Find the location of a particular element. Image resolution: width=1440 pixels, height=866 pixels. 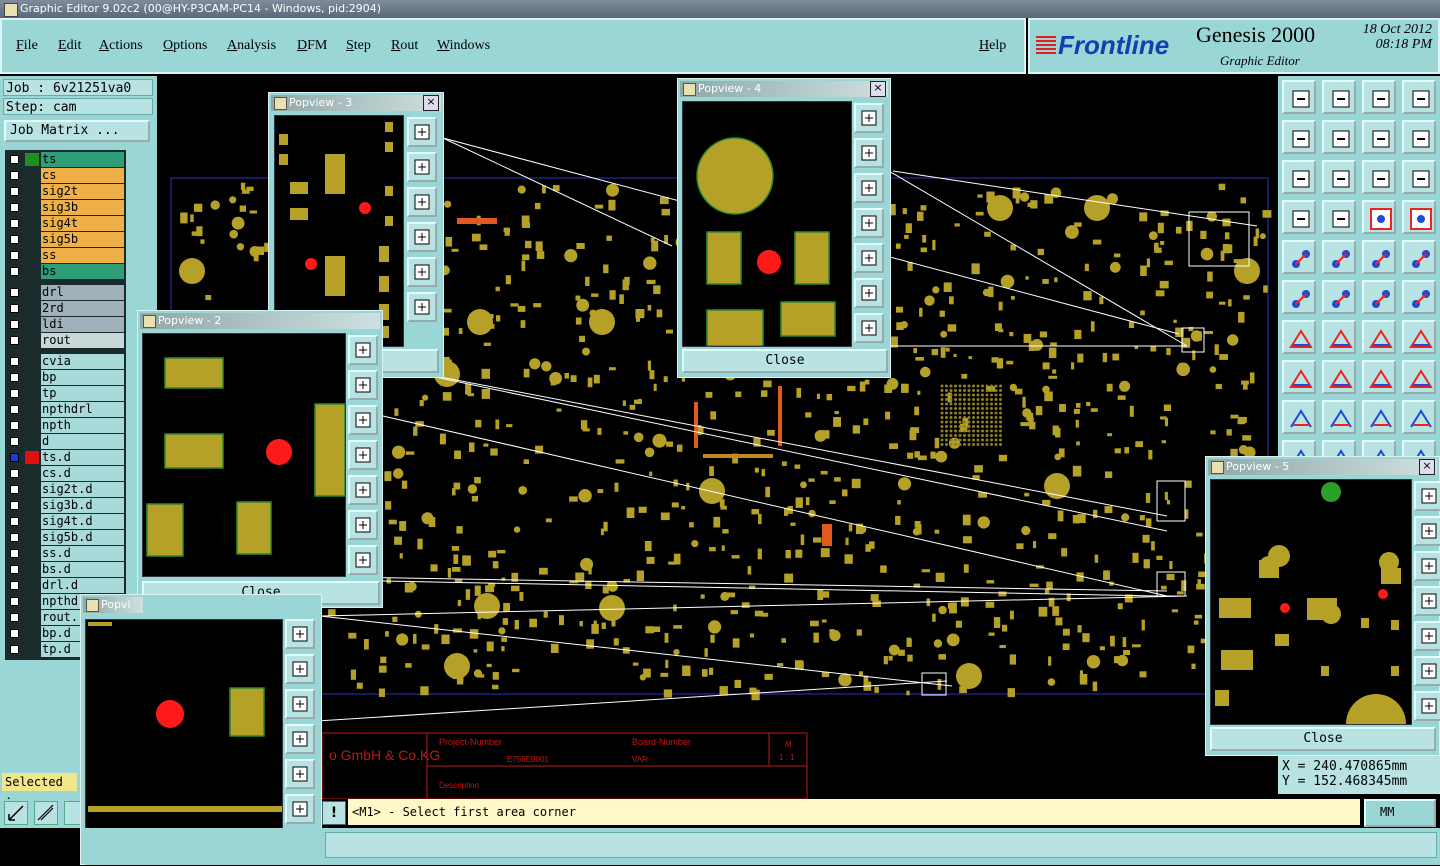

move-node-icon is located at coordinates (1379, 297).